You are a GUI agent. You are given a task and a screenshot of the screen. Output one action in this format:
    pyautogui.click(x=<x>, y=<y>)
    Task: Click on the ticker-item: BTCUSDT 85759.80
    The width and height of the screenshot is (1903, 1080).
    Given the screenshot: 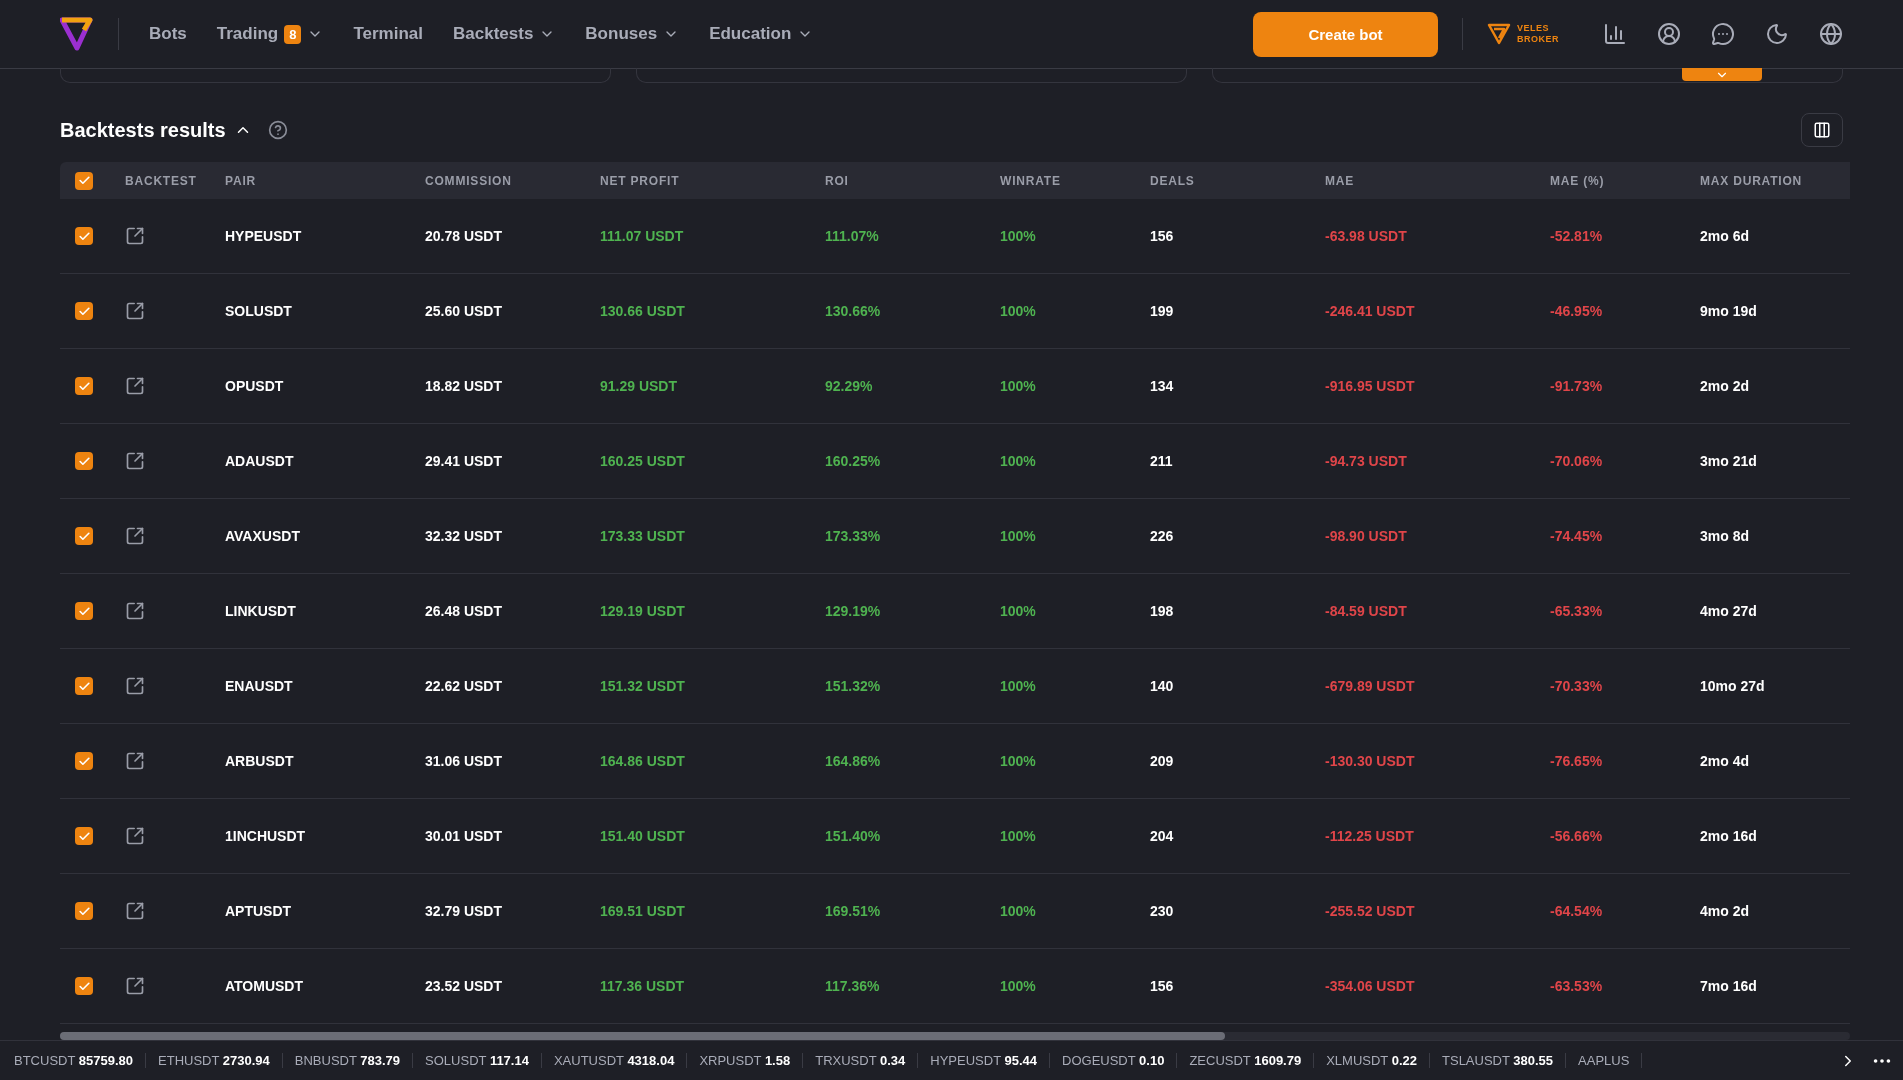 What is the action you would take?
    pyautogui.click(x=80, y=1061)
    